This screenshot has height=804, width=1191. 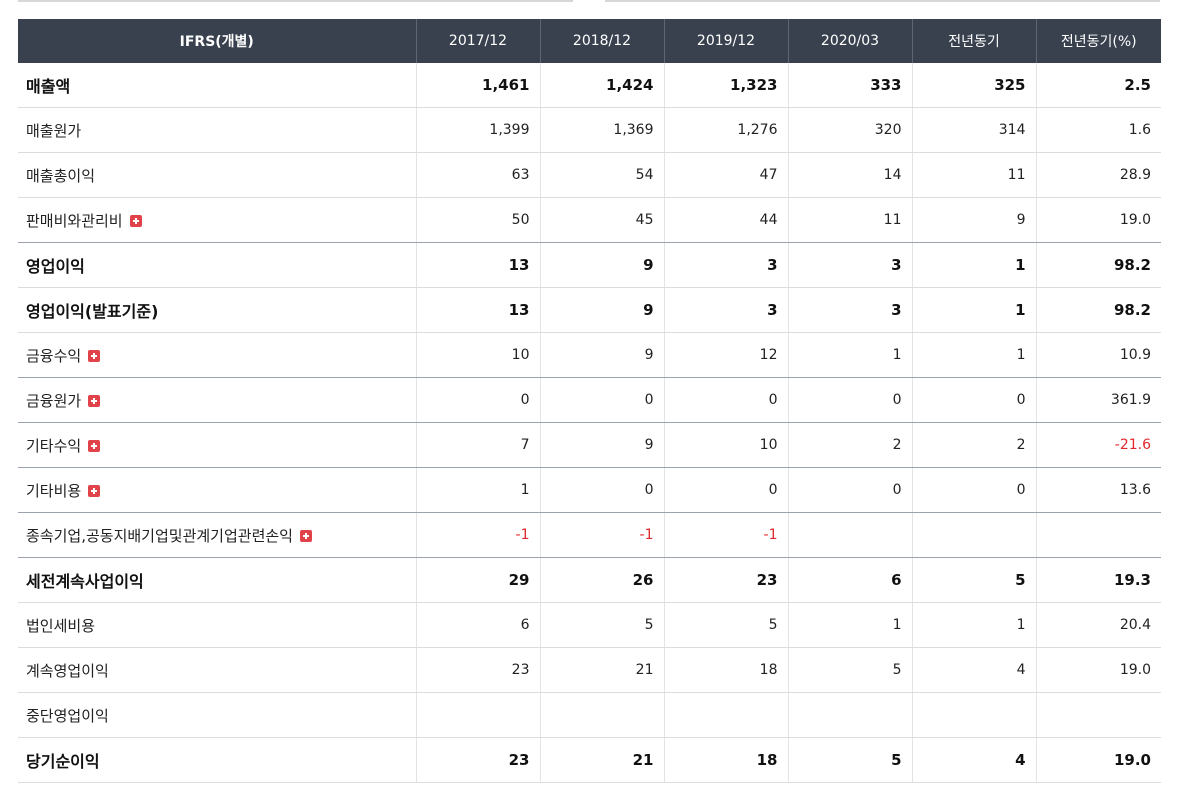 I want to click on value-cell: 325, so click(x=973, y=85).